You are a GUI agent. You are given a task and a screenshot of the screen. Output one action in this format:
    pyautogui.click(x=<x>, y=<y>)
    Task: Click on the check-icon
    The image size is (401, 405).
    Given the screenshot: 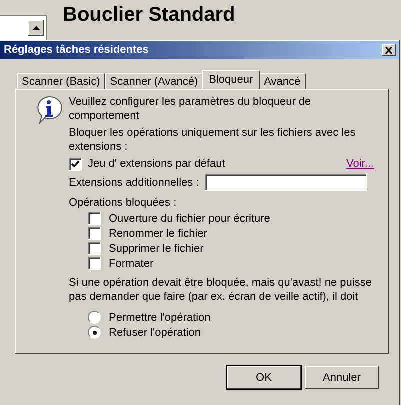 What is the action you would take?
    pyautogui.click(x=75, y=164)
    